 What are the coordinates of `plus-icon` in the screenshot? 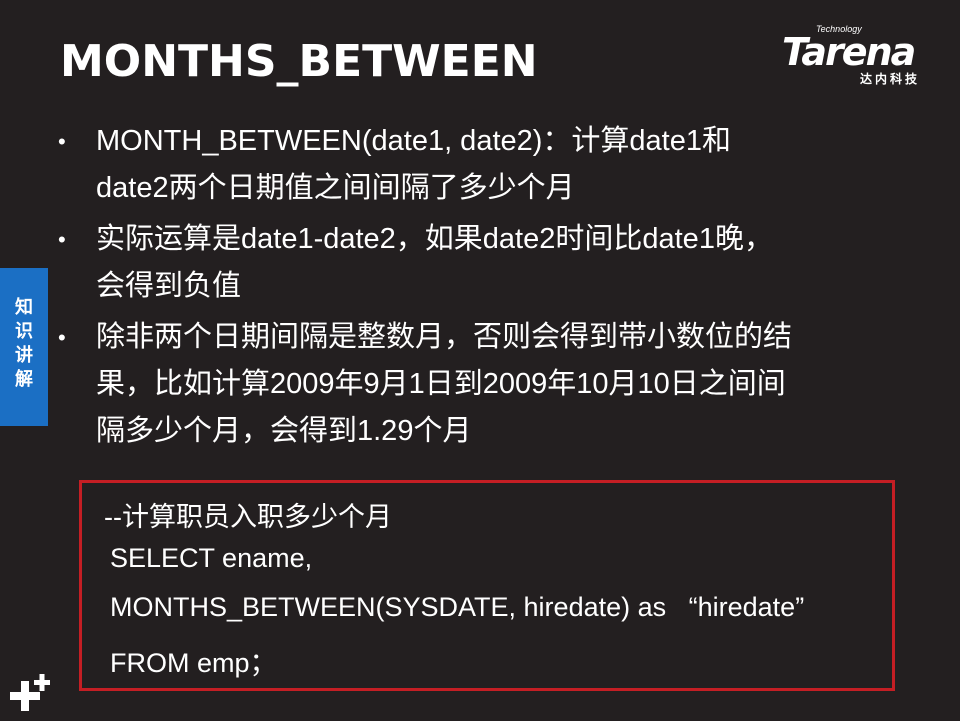 It's located at (31, 692).